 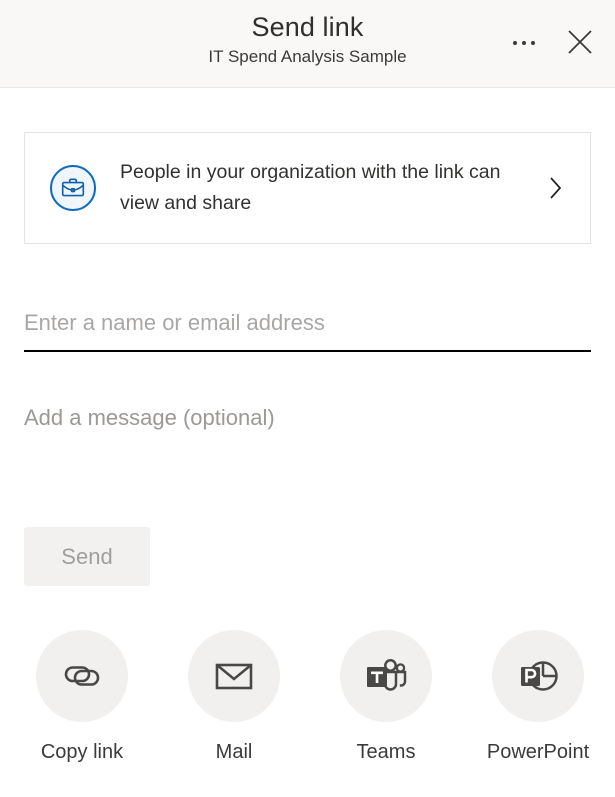 I want to click on close-button, so click(x=580, y=43).